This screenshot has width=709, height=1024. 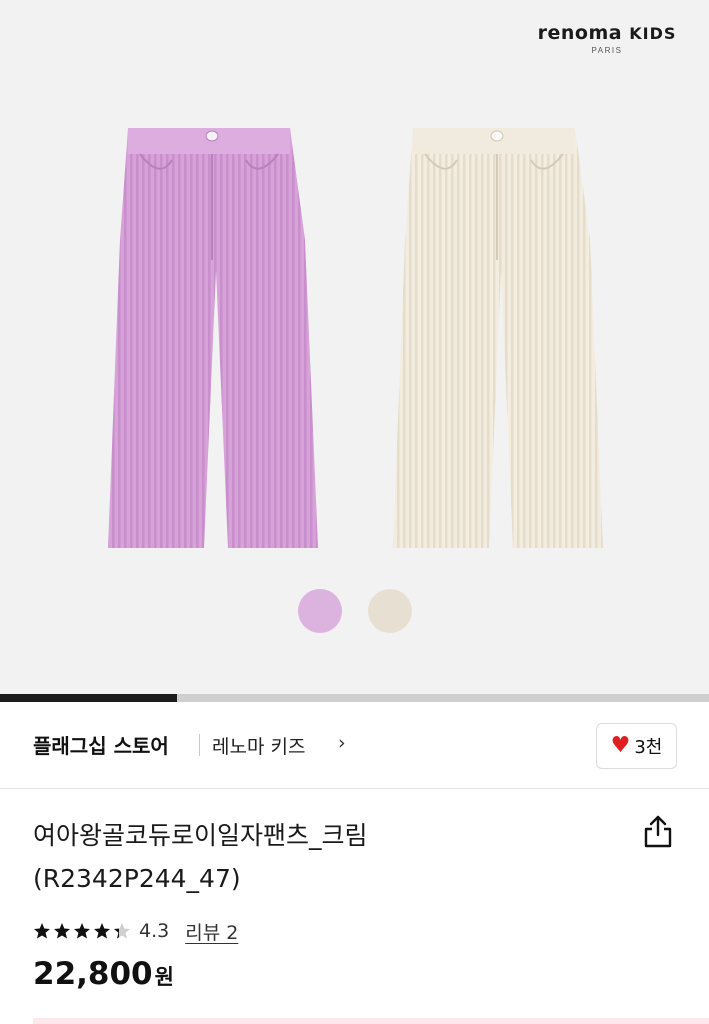 What do you see at coordinates (199, 745) in the screenshot?
I see `store-divider` at bounding box center [199, 745].